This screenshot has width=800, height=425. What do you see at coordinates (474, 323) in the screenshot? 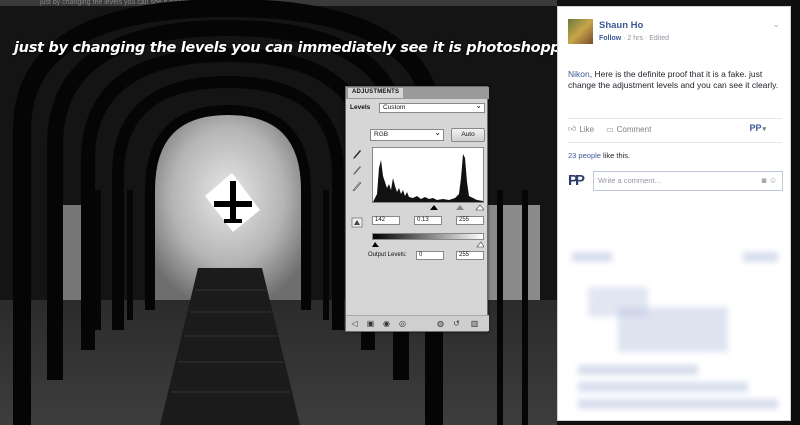
I see `trash-icon: ▥` at bounding box center [474, 323].